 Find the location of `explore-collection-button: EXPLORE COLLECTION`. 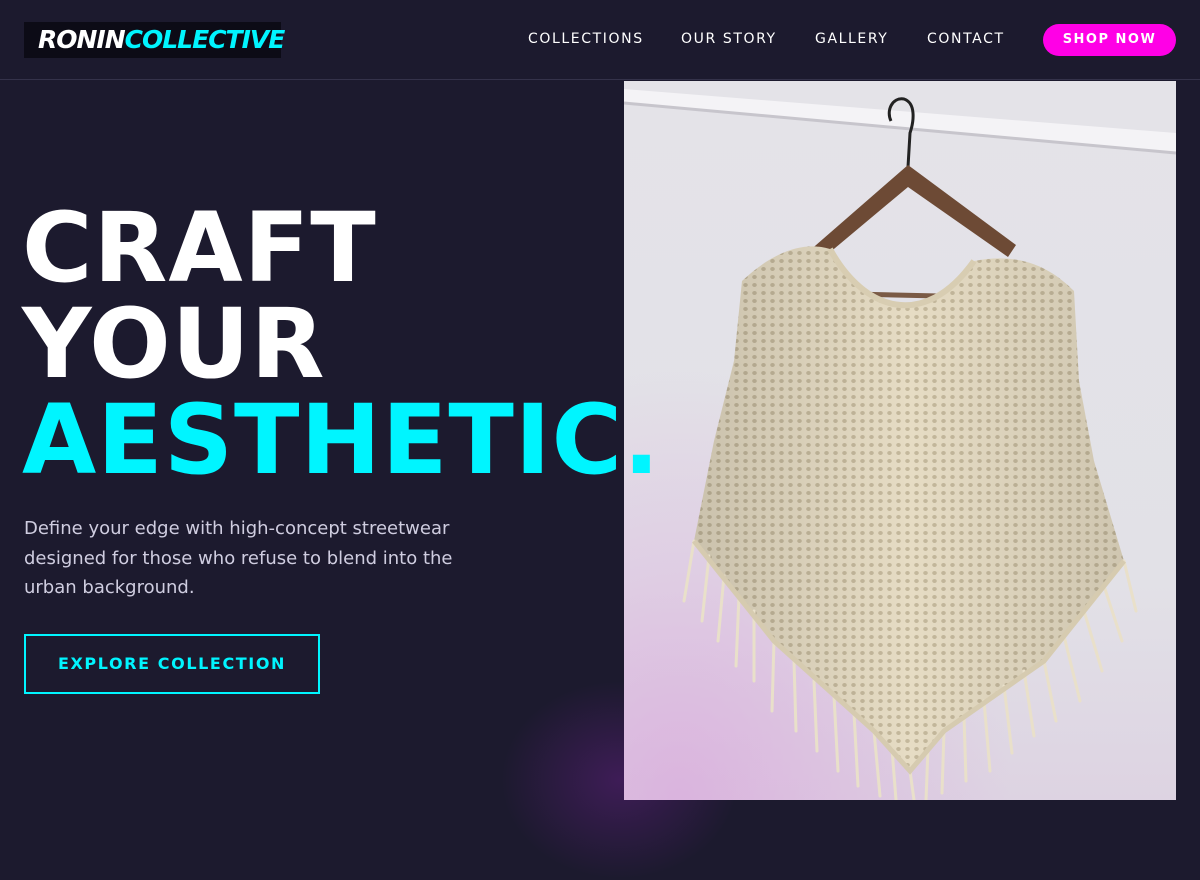

explore-collection-button: EXPLORE COLLECTION is located at coordinates (172, 664).